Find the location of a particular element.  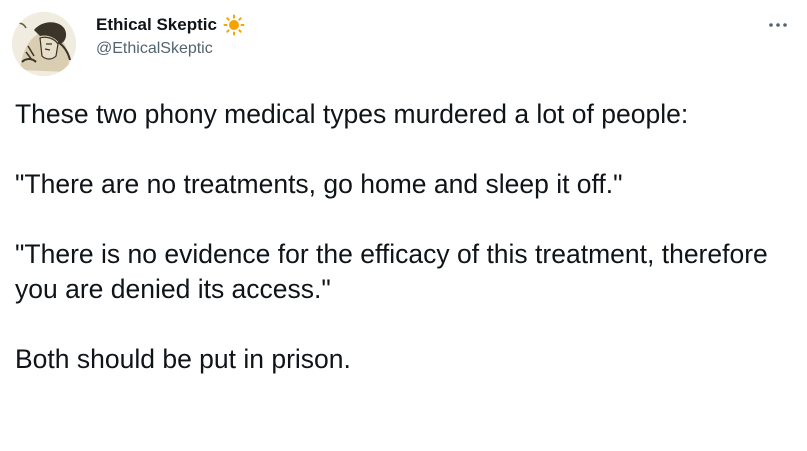

avatar is located at coordinates (44, 44).